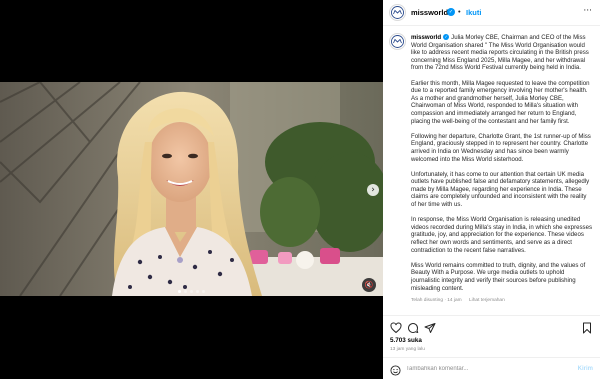 Image resolution: width=600 pixels, height=379 pixels. I want to click on like-count: 5.703 suka, so click(406, 340).